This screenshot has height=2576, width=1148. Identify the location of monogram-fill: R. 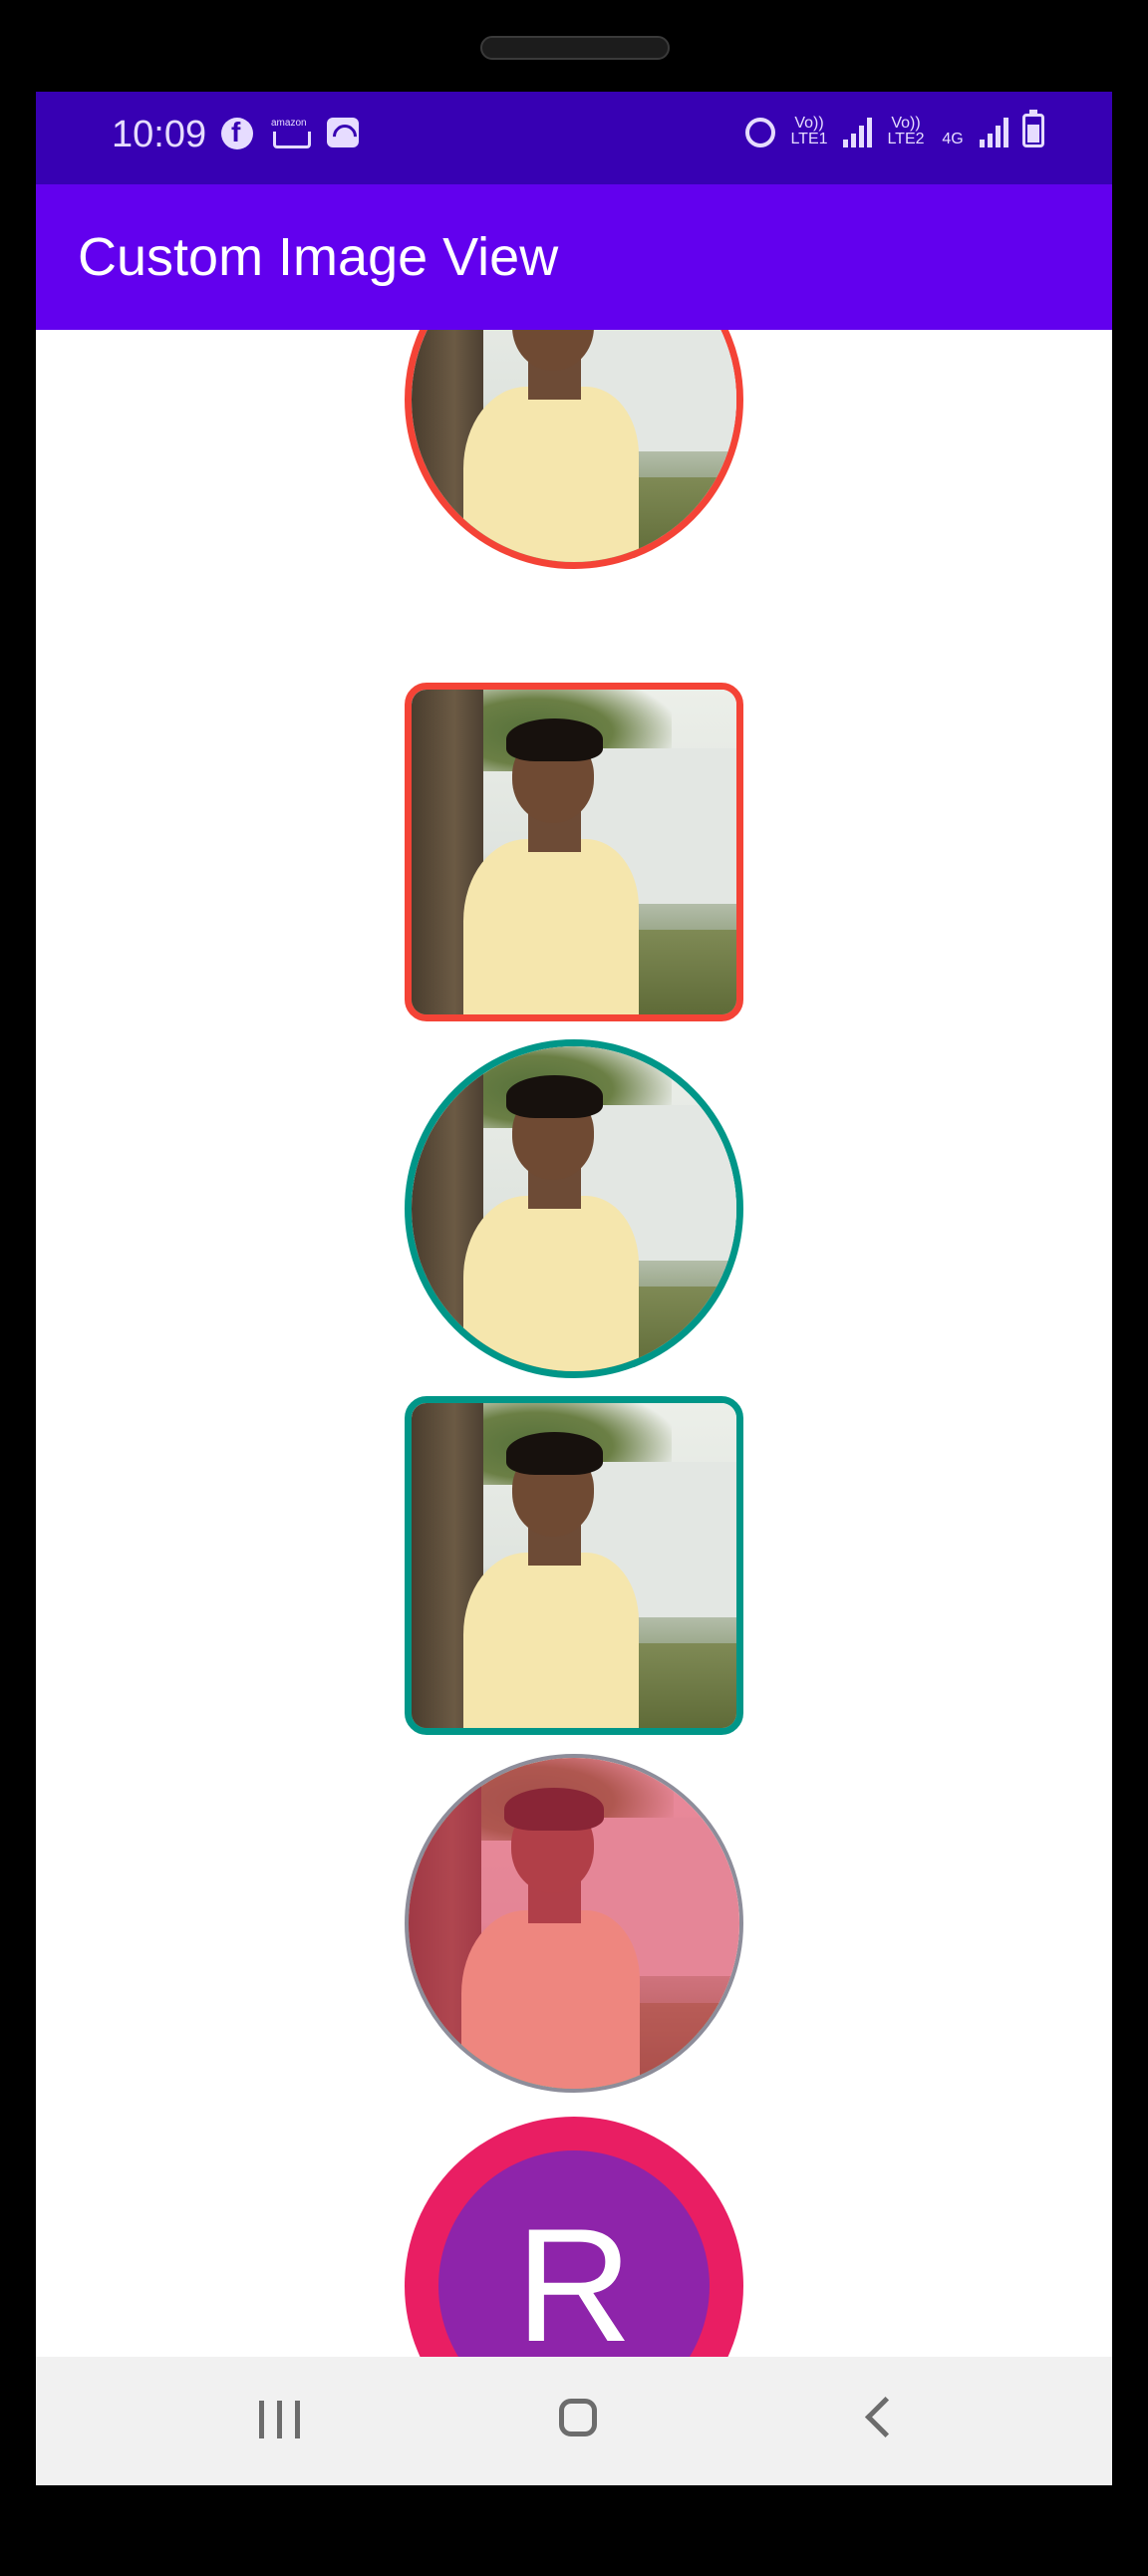
(574, 2253).